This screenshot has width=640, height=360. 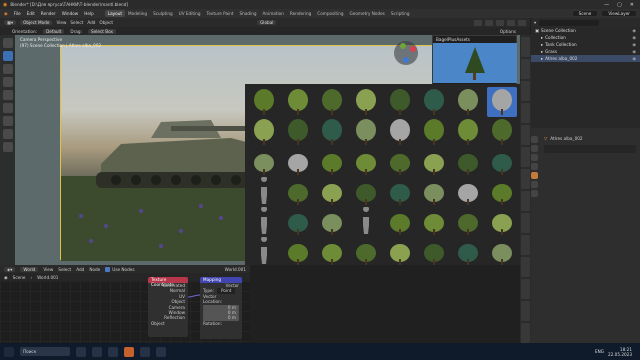 I want to click on explorer-icon, so click(x=97, y=351).